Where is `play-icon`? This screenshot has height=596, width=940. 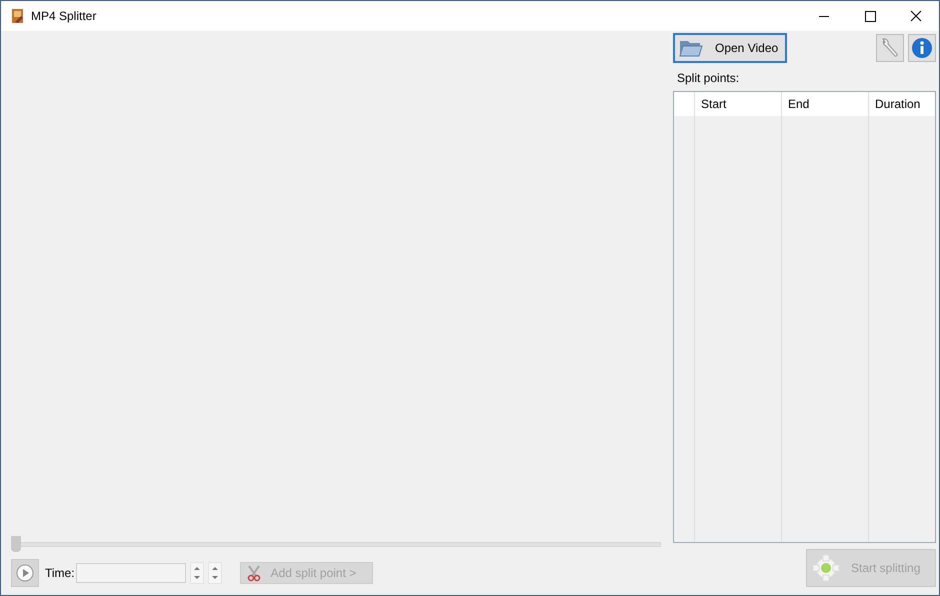 play-icon is located at coordinates (25, 573).